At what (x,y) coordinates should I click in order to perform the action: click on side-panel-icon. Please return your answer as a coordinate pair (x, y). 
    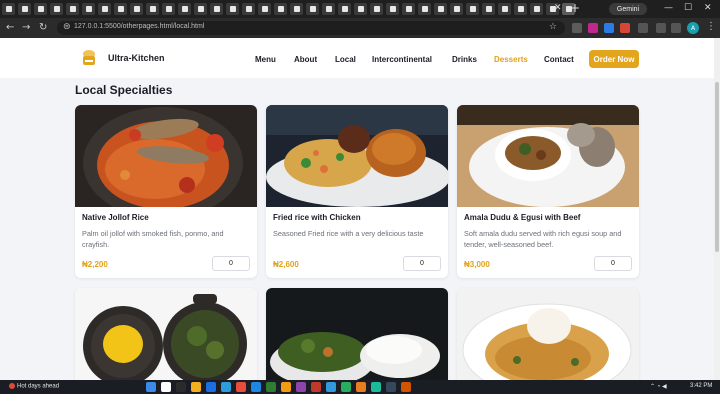
    Looking at the image, I should click on (676, 28).